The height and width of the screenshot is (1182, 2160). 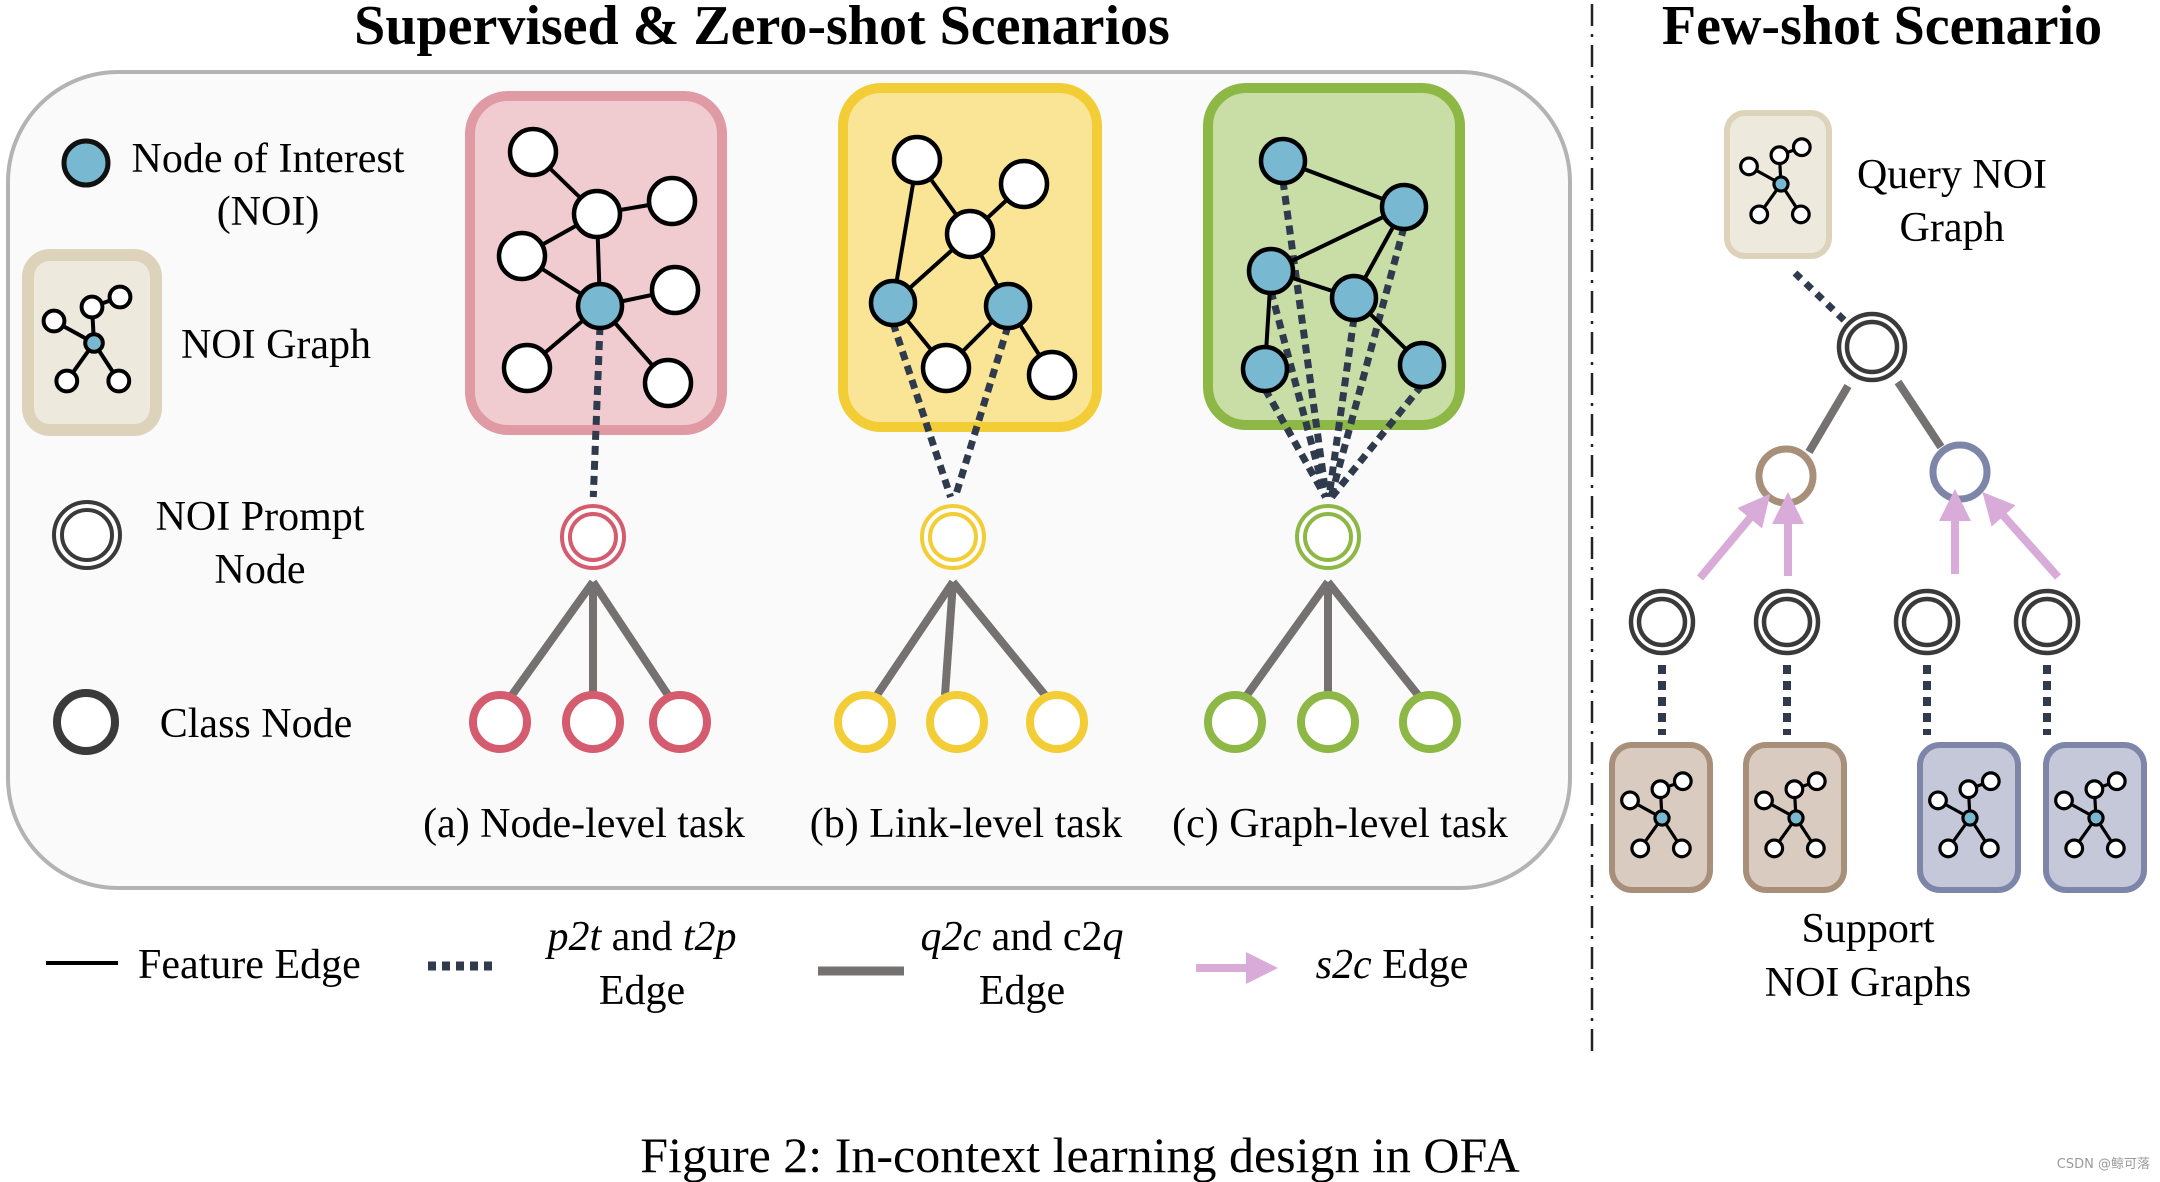 I want to click on q2c-edge-label-line1: q2c and c2q, so click(x=1022, y=937).